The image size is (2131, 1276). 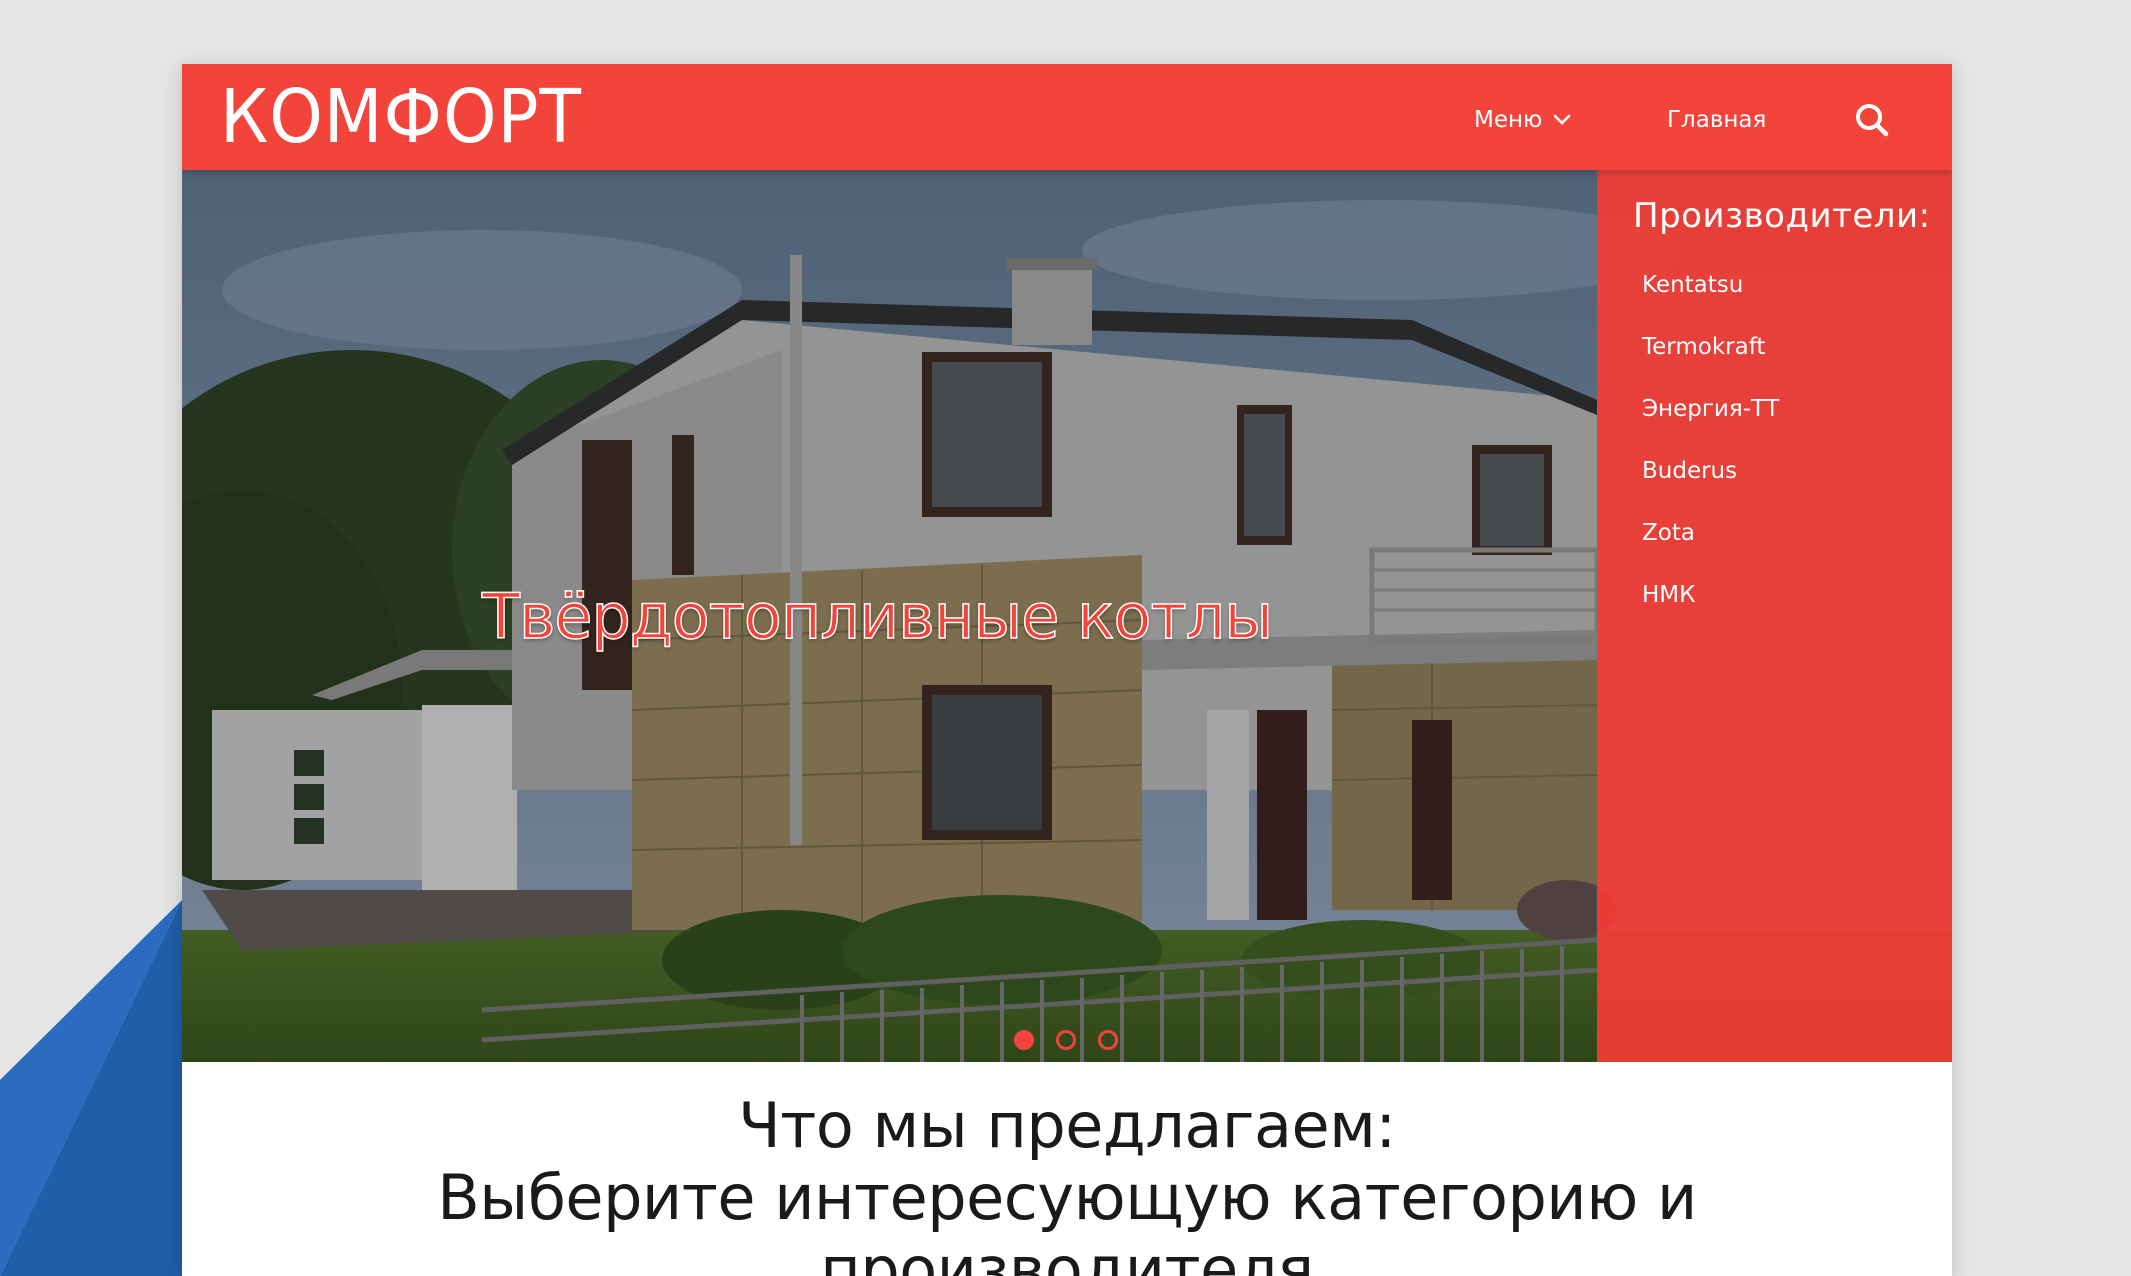 What do you see at coordinates (1710, 301) in the screenshot?
I see `manufacturer-link: Kentatsu` at bounding box center [1710, 301].